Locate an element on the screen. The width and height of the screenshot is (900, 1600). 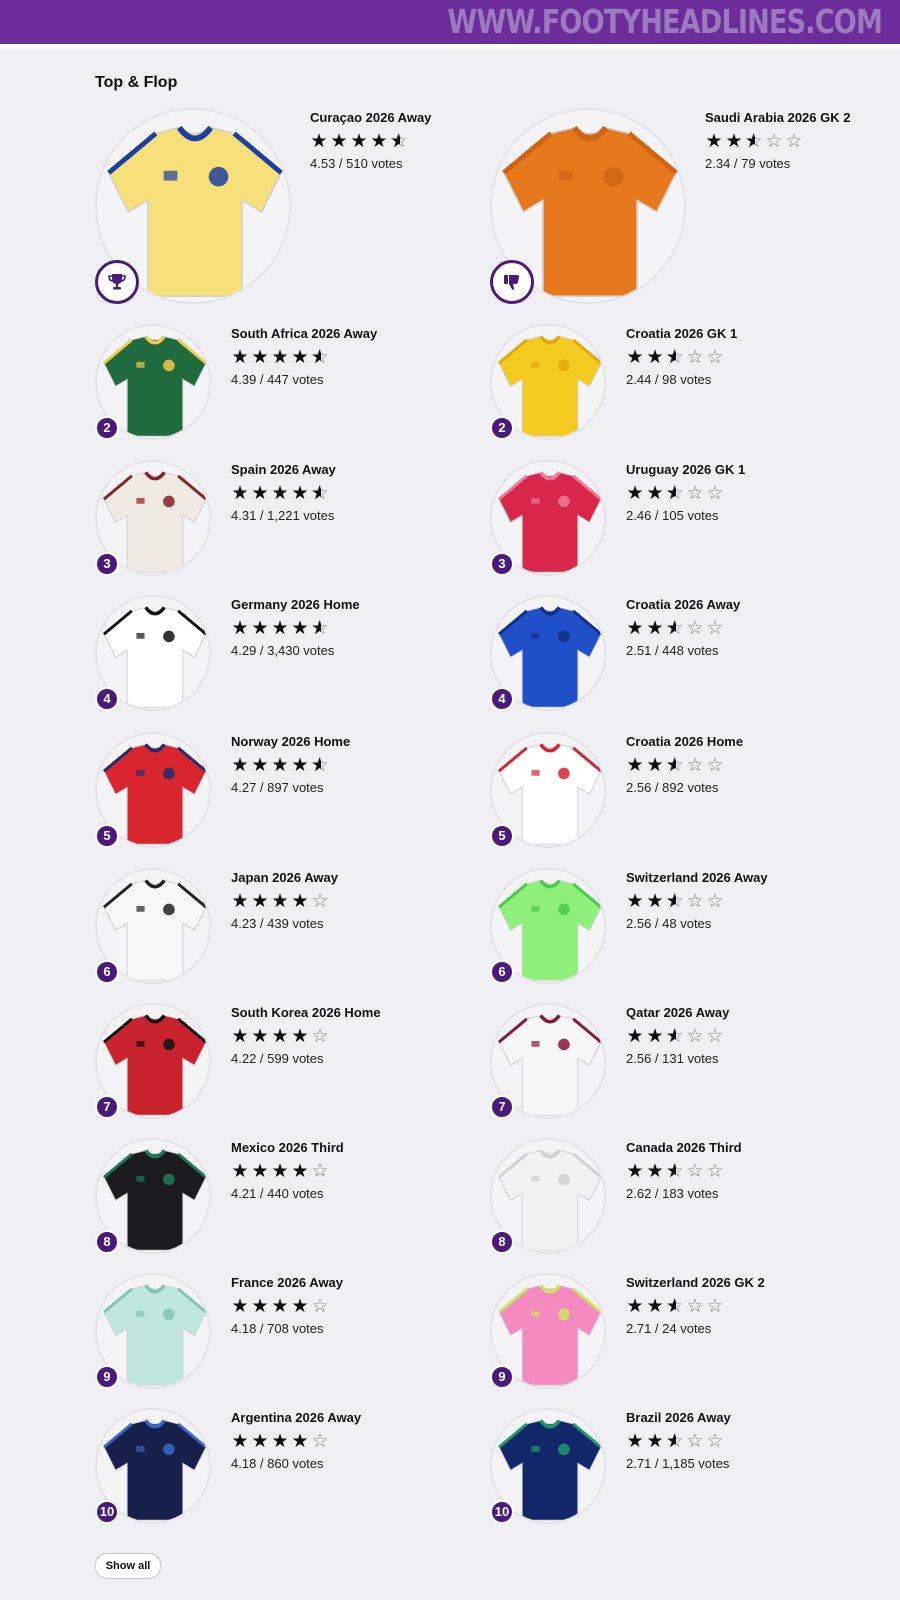
jersey-name: South Korea 2026 Home is located at coordinates (306, 1012).